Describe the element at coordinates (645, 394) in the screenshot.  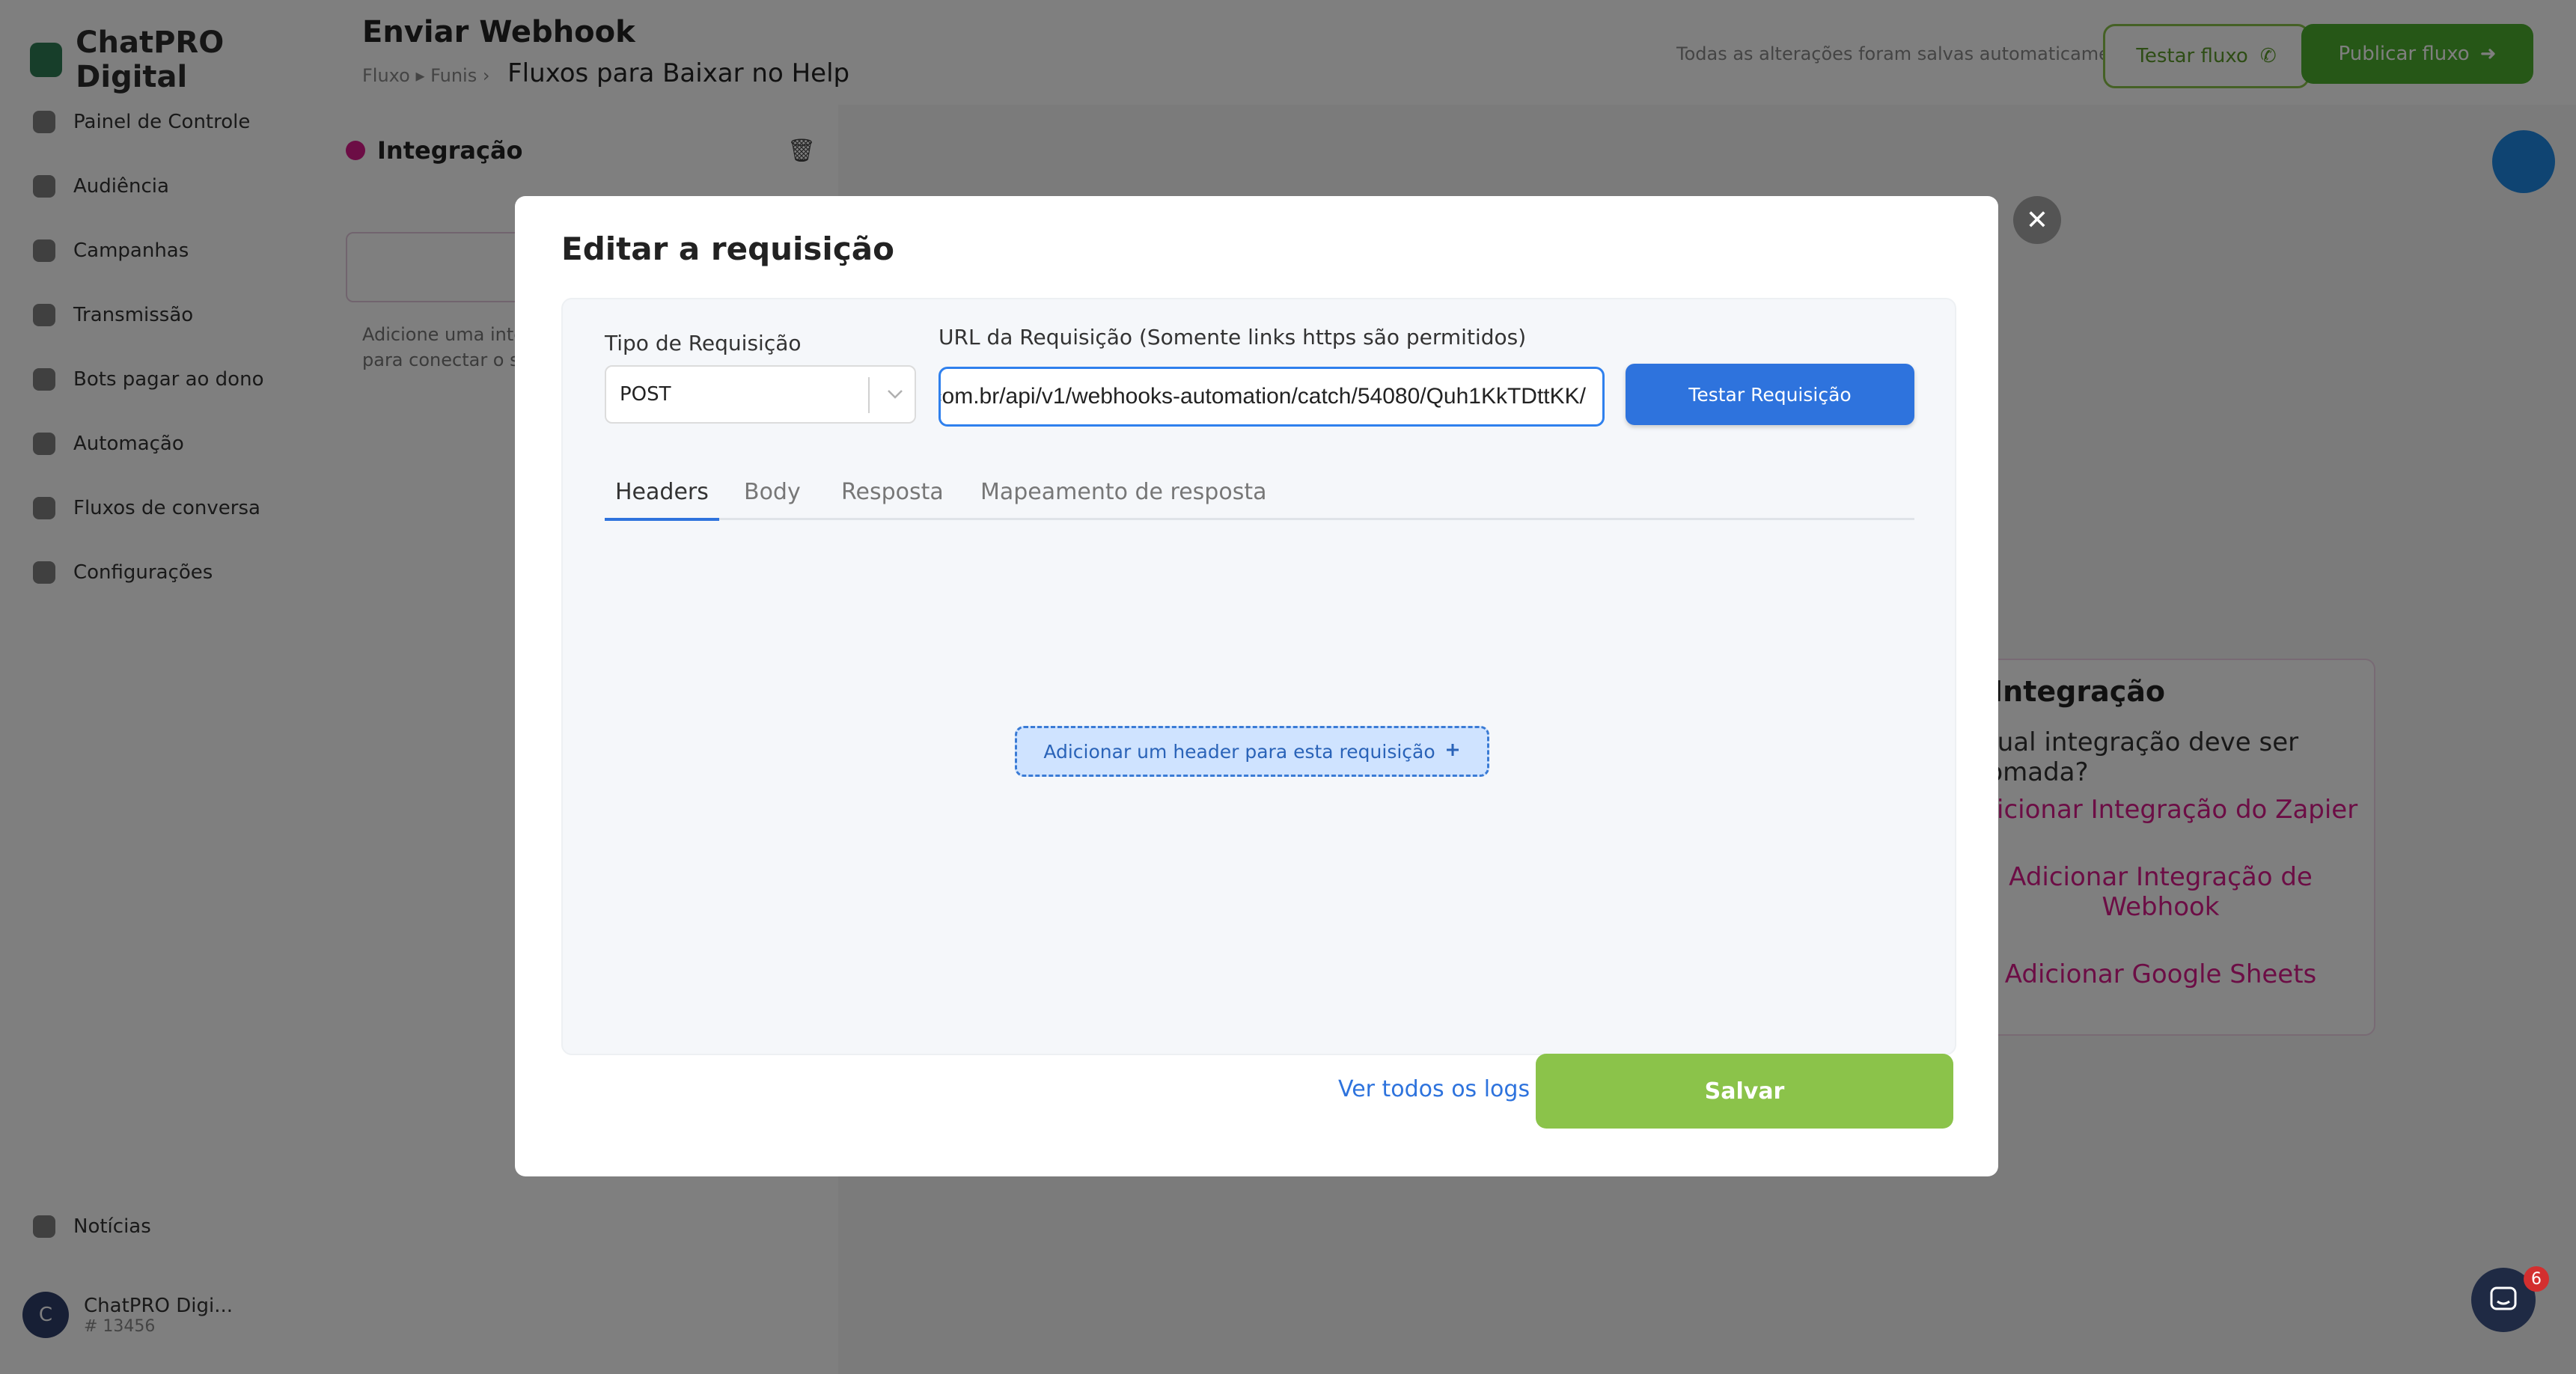
I see `request-type-value: POST` at that location.